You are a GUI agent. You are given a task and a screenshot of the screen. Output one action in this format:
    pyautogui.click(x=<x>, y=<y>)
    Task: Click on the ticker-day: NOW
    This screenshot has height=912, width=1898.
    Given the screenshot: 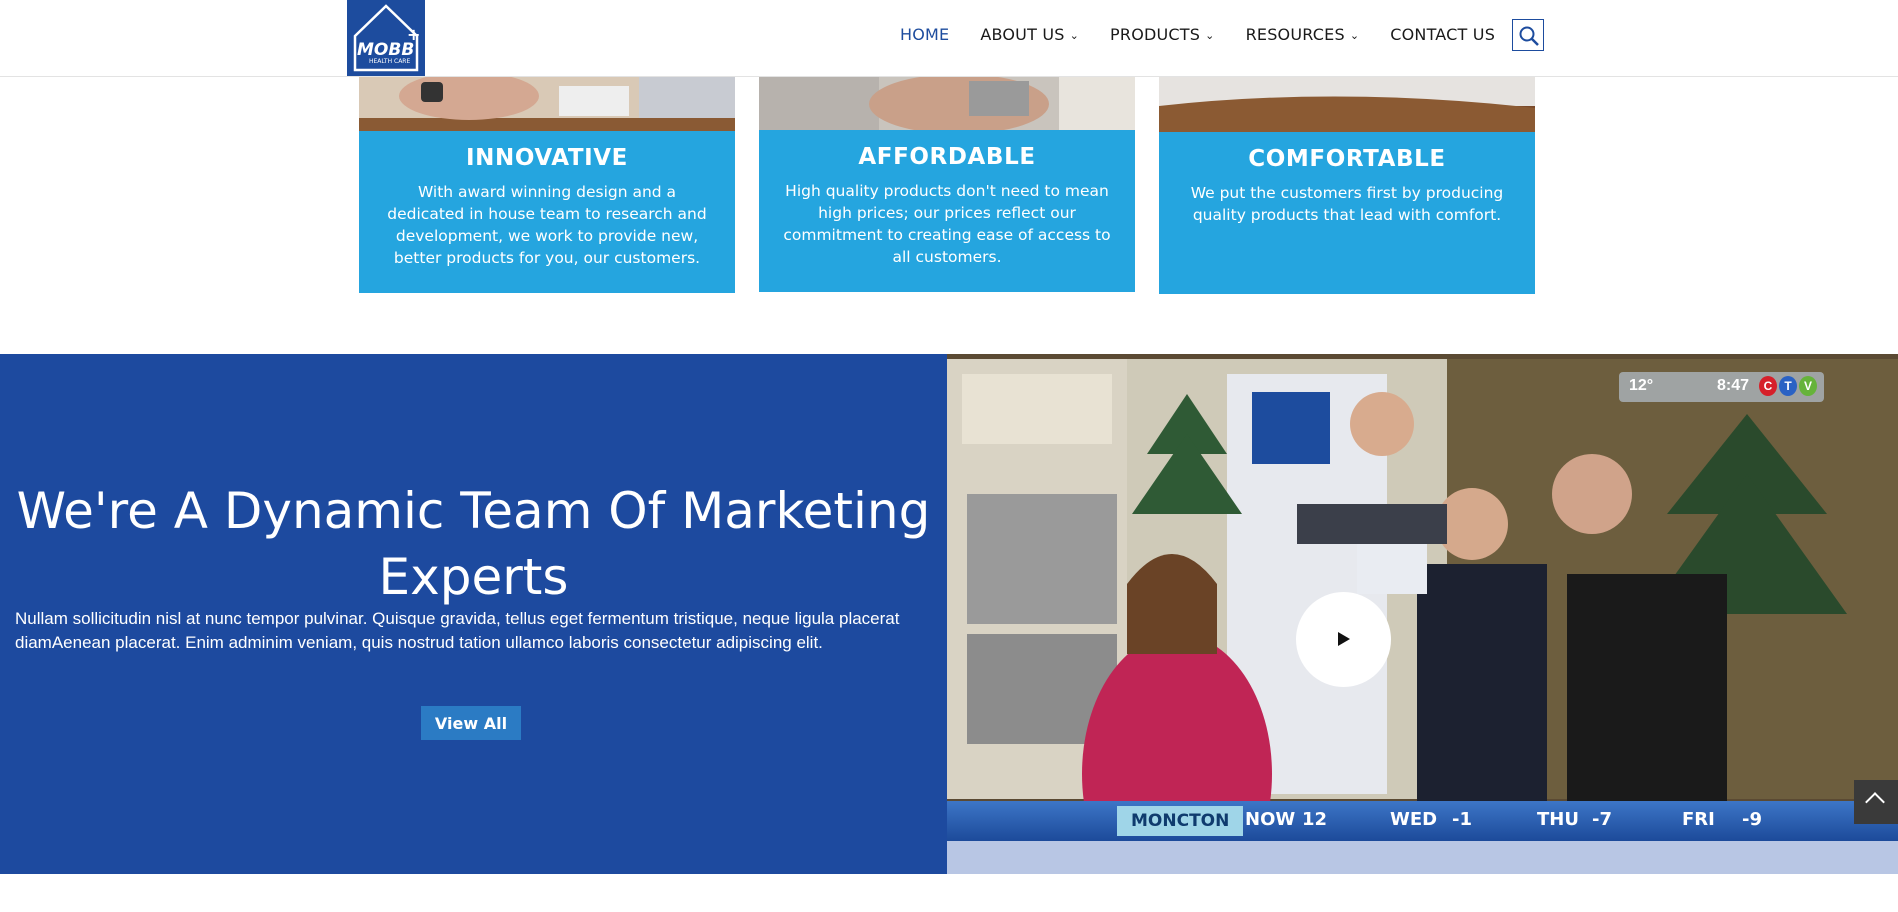 What is the action you would take?
    pyautogui.click(x=1270, y=819)
    